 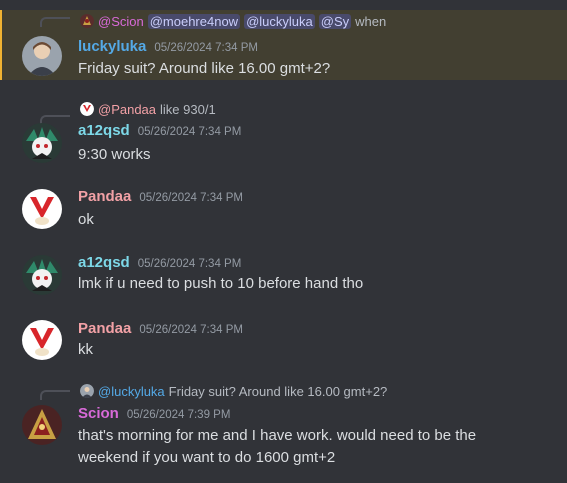 I want to click on message-text: ok, so click(x=86, y=219).